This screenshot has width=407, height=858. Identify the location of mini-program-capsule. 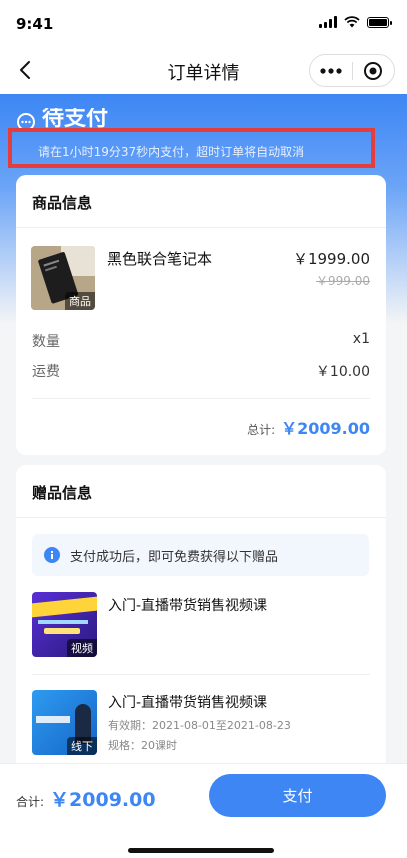
(352, 70).